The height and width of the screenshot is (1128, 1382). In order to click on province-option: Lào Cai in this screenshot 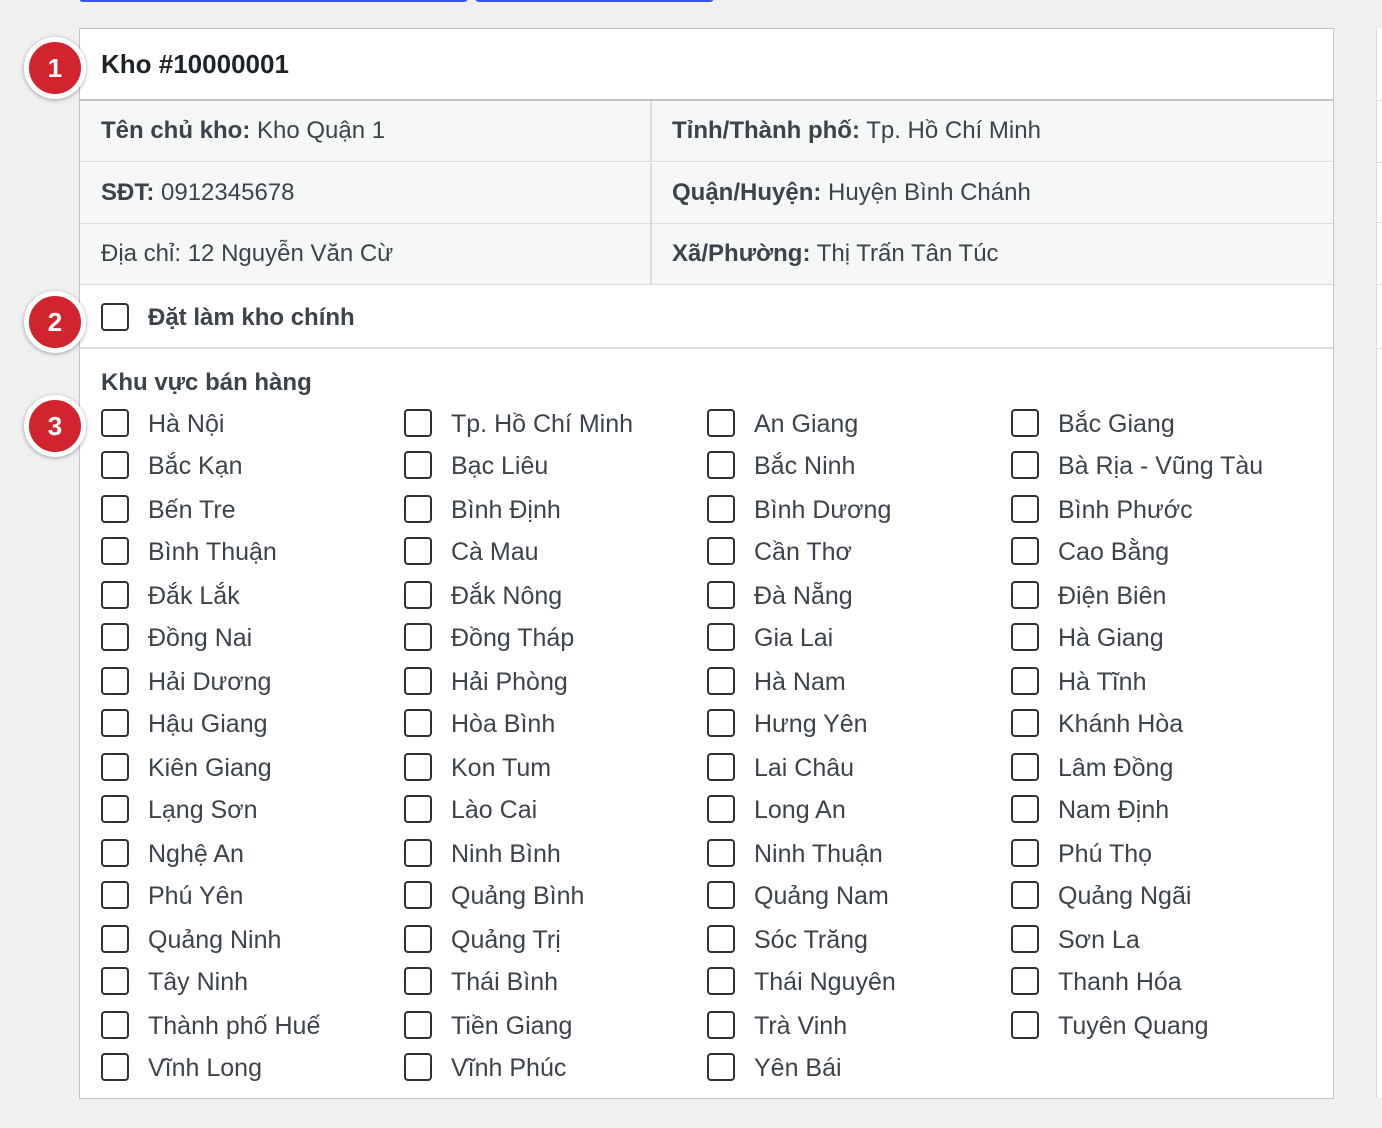, I will do `click(554, 813)`.